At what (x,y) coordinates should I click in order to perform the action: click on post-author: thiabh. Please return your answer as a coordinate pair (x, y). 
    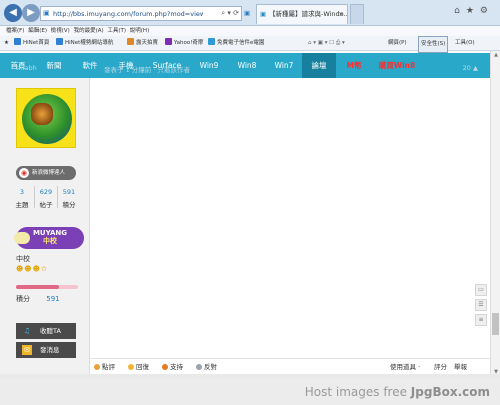
    Looking at the image, I should click on (26, 68).